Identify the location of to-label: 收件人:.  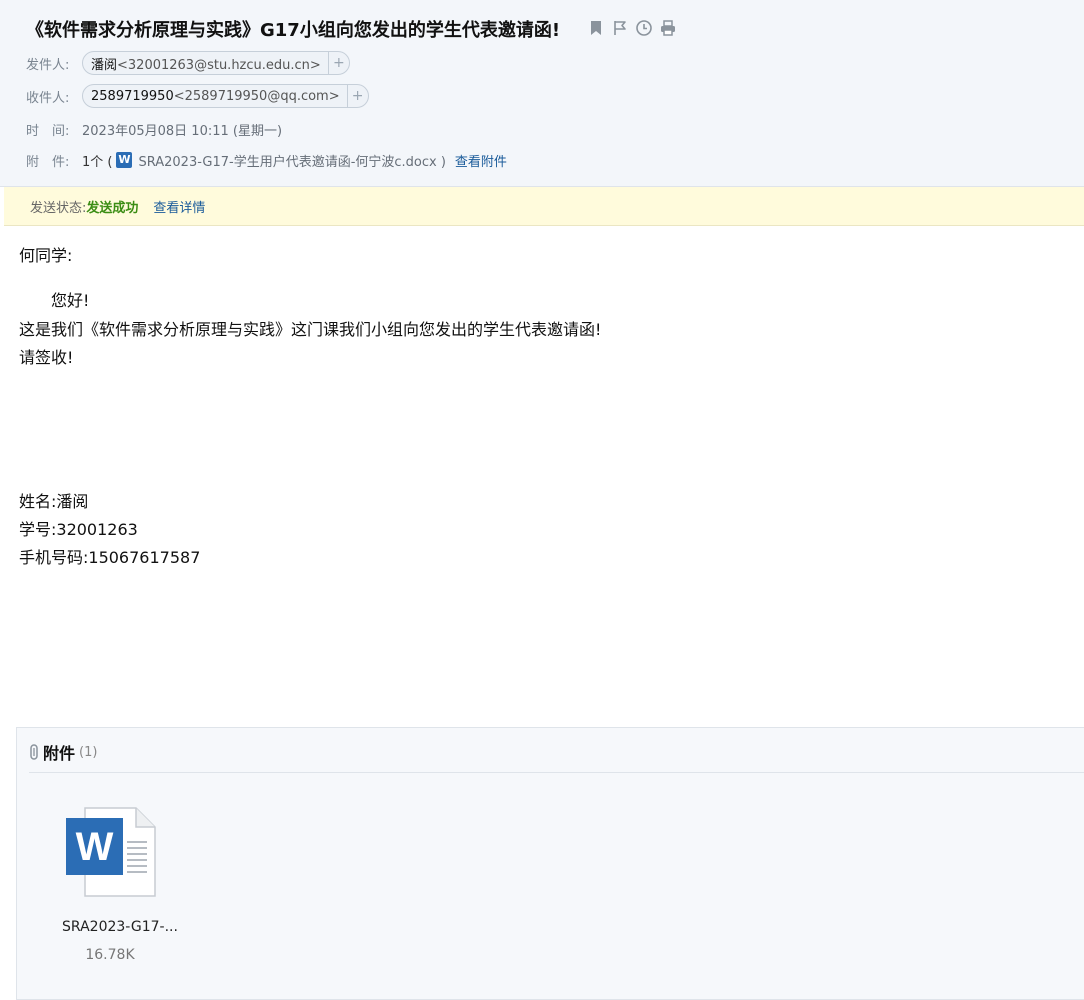
(48, 98).